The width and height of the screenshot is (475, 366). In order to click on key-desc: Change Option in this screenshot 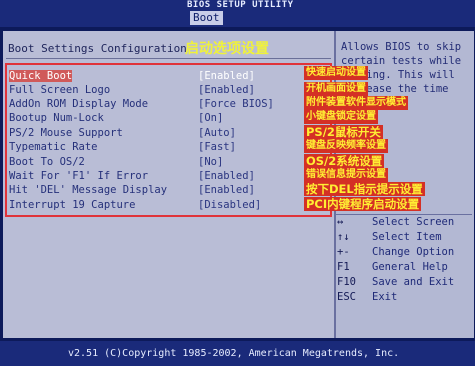, I will do `click(413, 252)`.